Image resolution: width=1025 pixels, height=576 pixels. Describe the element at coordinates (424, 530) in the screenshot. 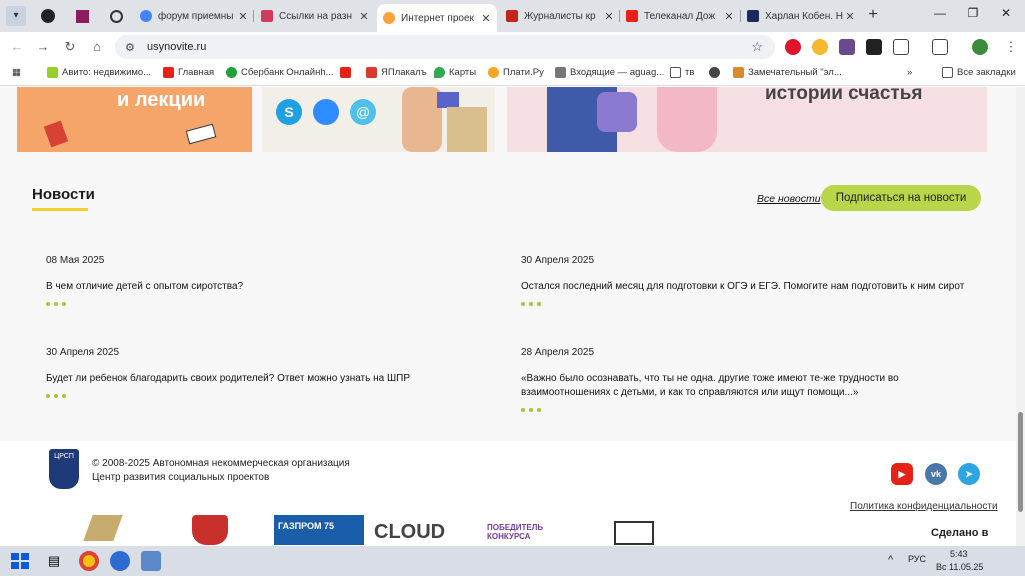

I see `cloud-logo: CLOUD` at that location.